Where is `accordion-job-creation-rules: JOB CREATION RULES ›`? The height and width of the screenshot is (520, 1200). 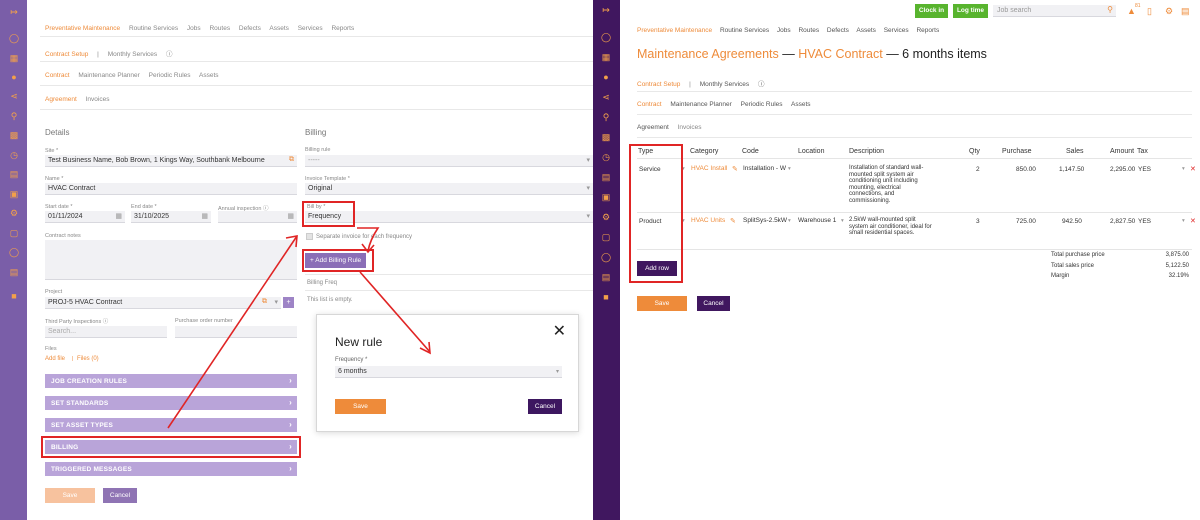
accordion-job-creation-rules: JOB CREATION RULES › is located at coordinates (171, 381).